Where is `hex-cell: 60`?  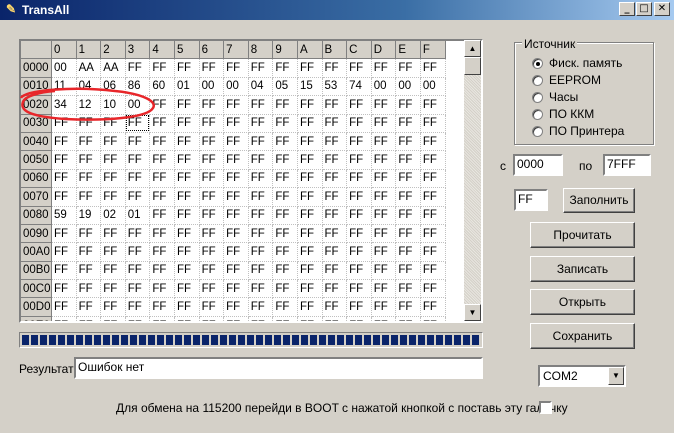 hex-cell: 60 is located at coordinates (162, 87).